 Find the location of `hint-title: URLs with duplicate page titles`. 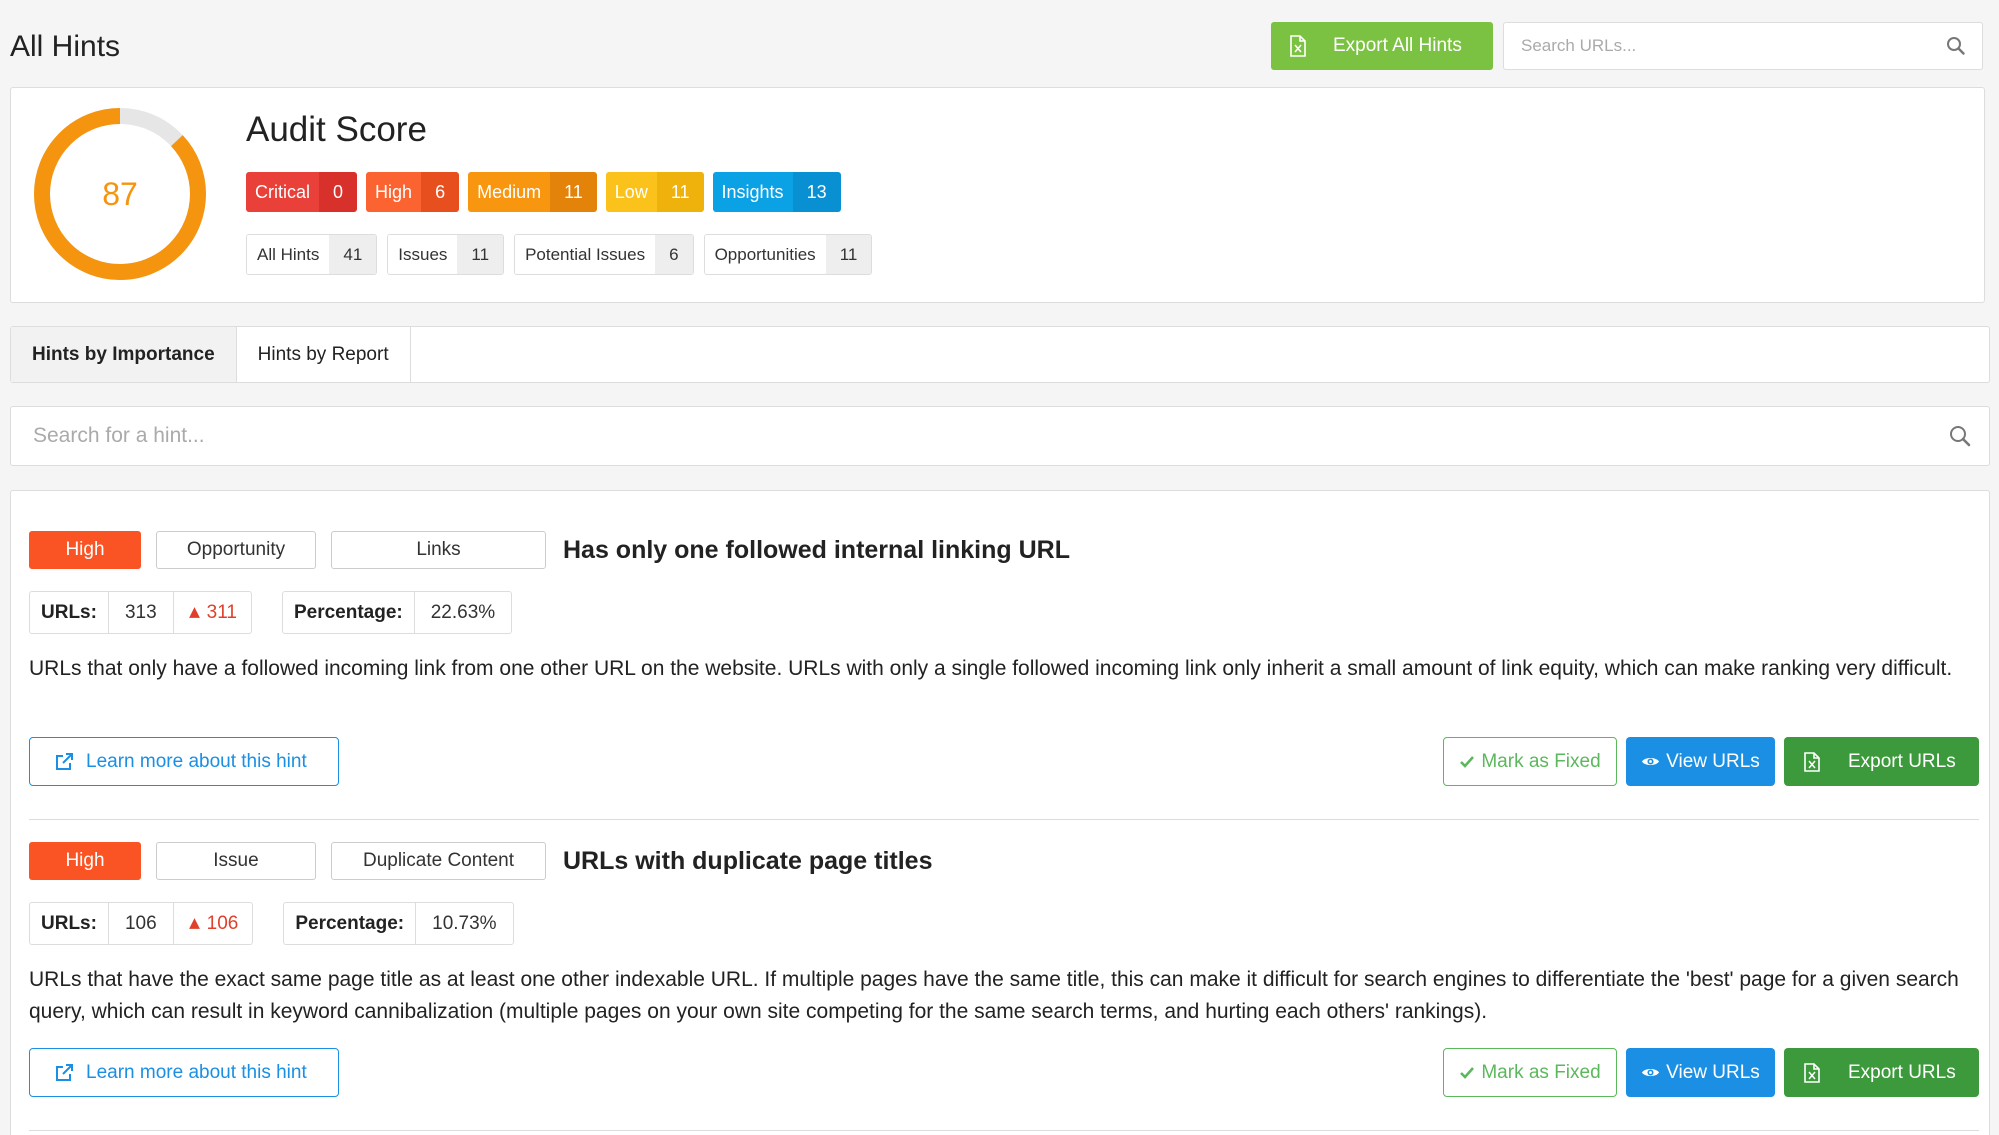

hint-title: URLs with duplicate page titles is located at coordinates (748, 860).